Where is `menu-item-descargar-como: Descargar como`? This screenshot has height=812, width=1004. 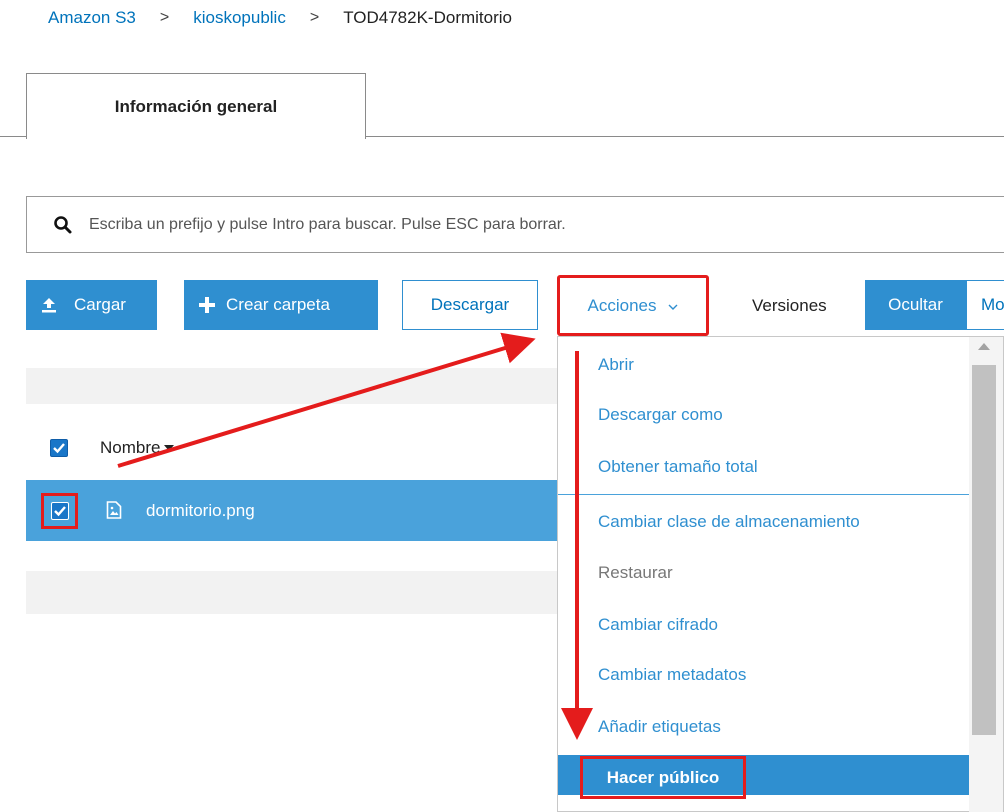 menu-item-descargar-como: Descargar como is located at coordinates (660, 415).